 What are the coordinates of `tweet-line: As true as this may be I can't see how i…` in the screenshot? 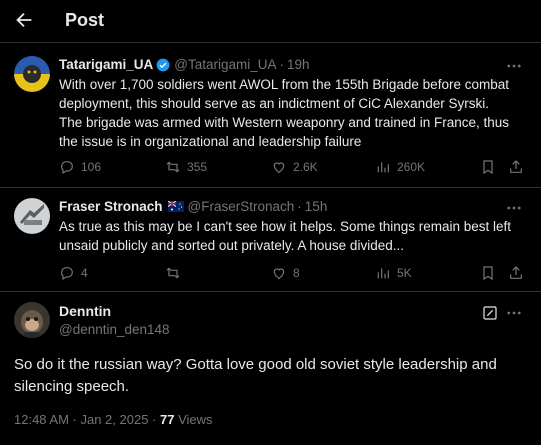 It's located at (285, 226).